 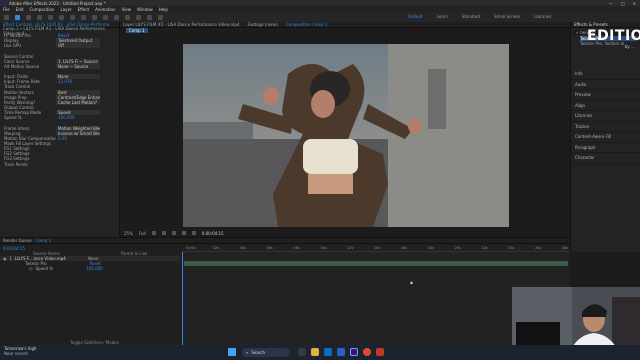 What do you see at coordinates (153, 233) in the screenshot?
I see `grid-icon` at bounding box center [153, 233].